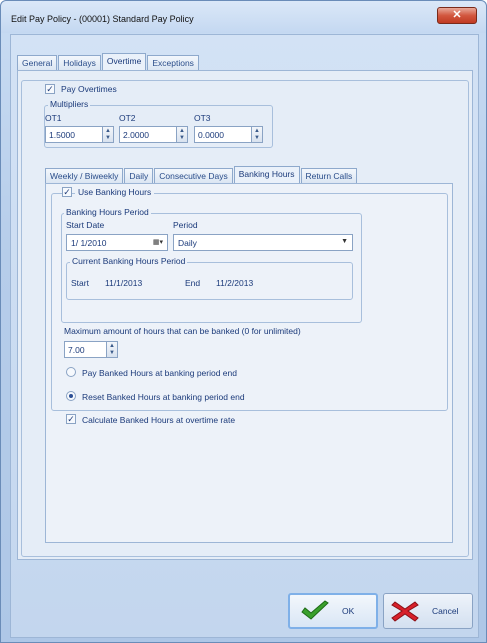 Image resolution: width=487 pixels, height=643 pixels. What do you see at coordinates (71, 372) in the screenshot?
I see `pay-banked-radio` at bounding box center [71, 372].